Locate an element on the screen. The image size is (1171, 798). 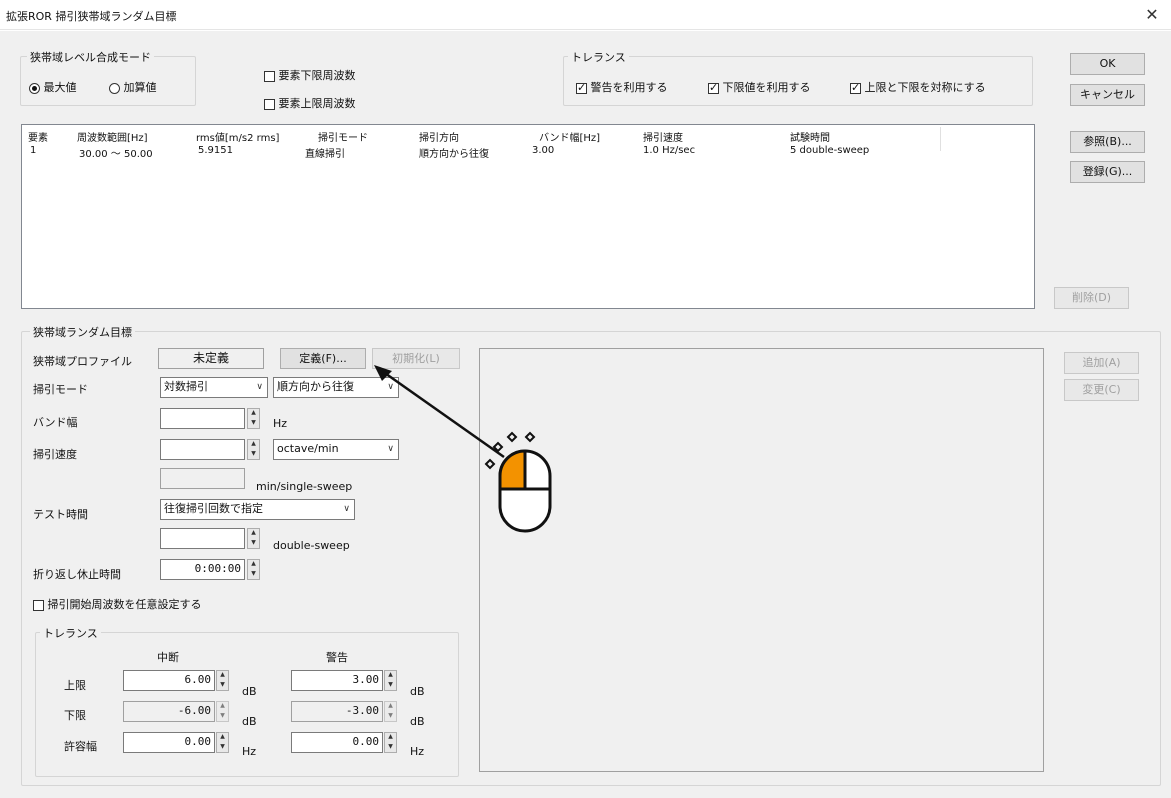
symmetric-check-box is located at coordinates (855, 87).